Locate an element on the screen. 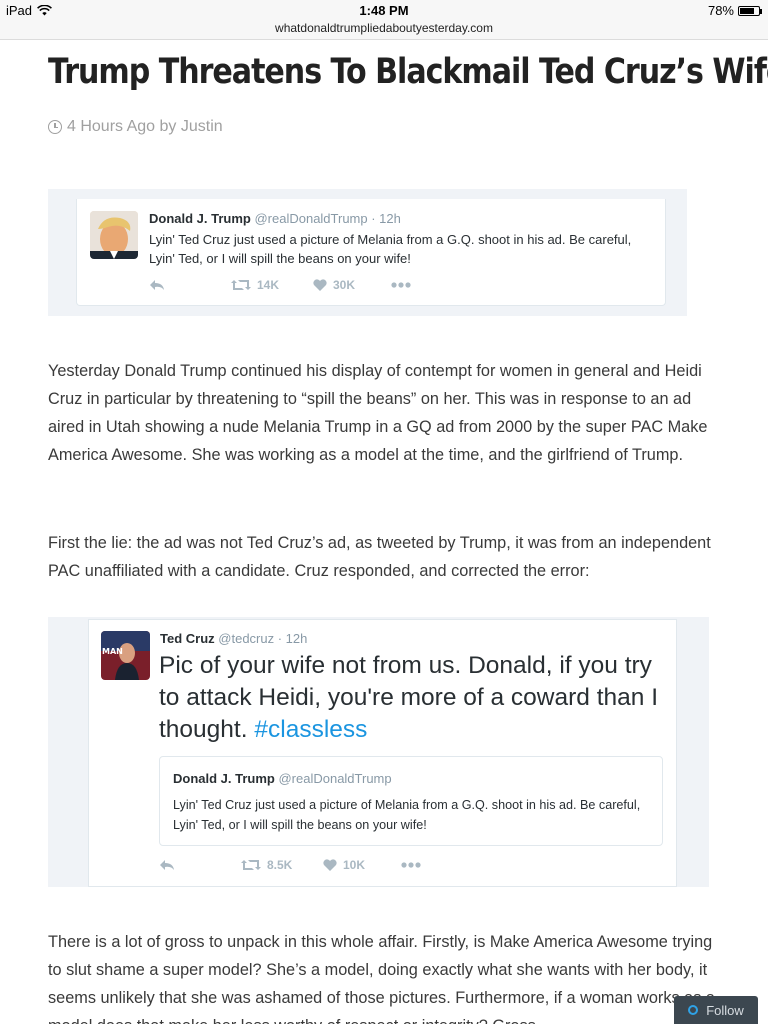  trump-avatar is located at coordinates (114, 235).